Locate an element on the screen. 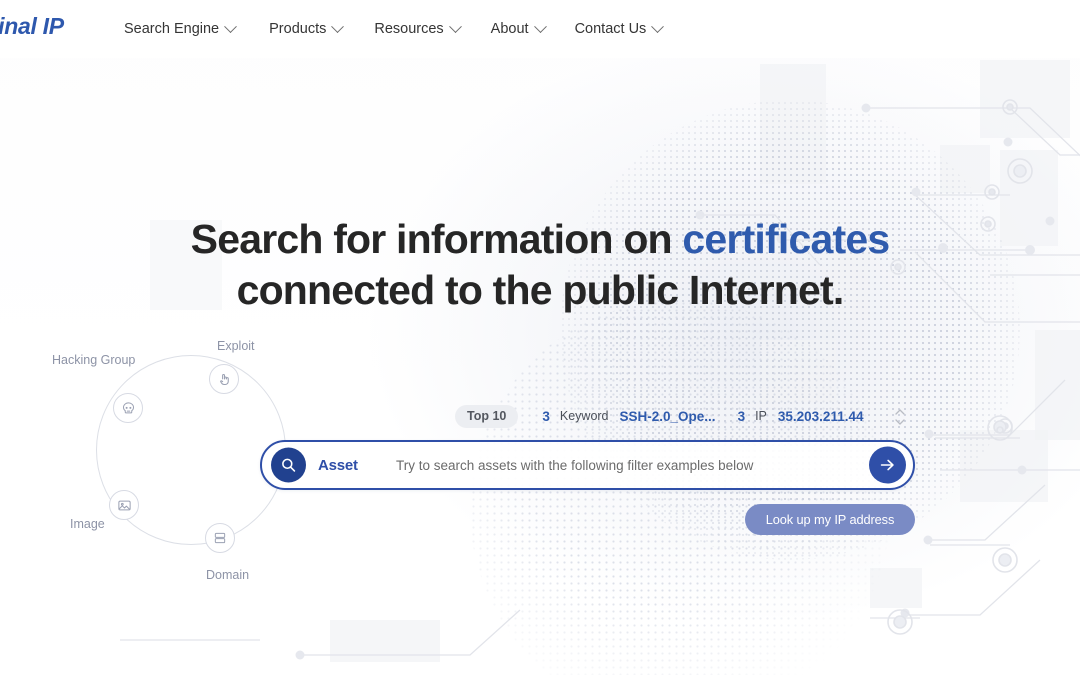 This screenshot has height=675, width=1080. brand-logo: minal IP is located at coordinates (32, 26).